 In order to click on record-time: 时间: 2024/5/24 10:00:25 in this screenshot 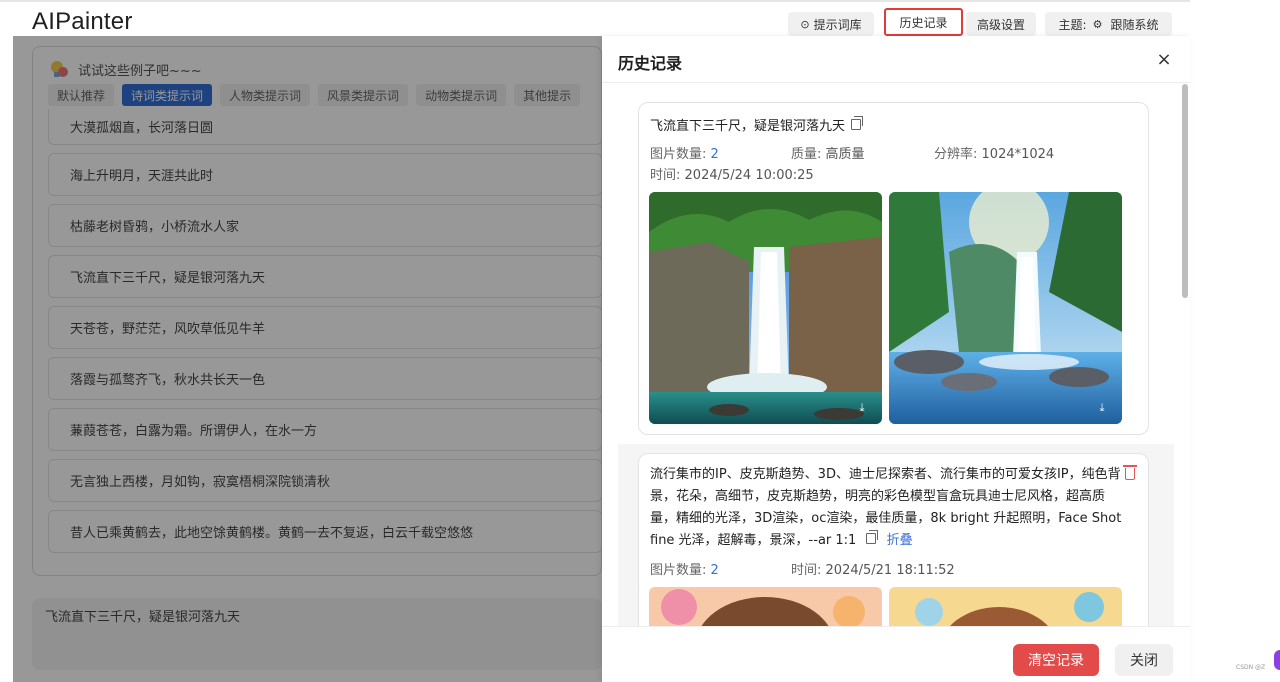, I will do `click(732, 173)`.